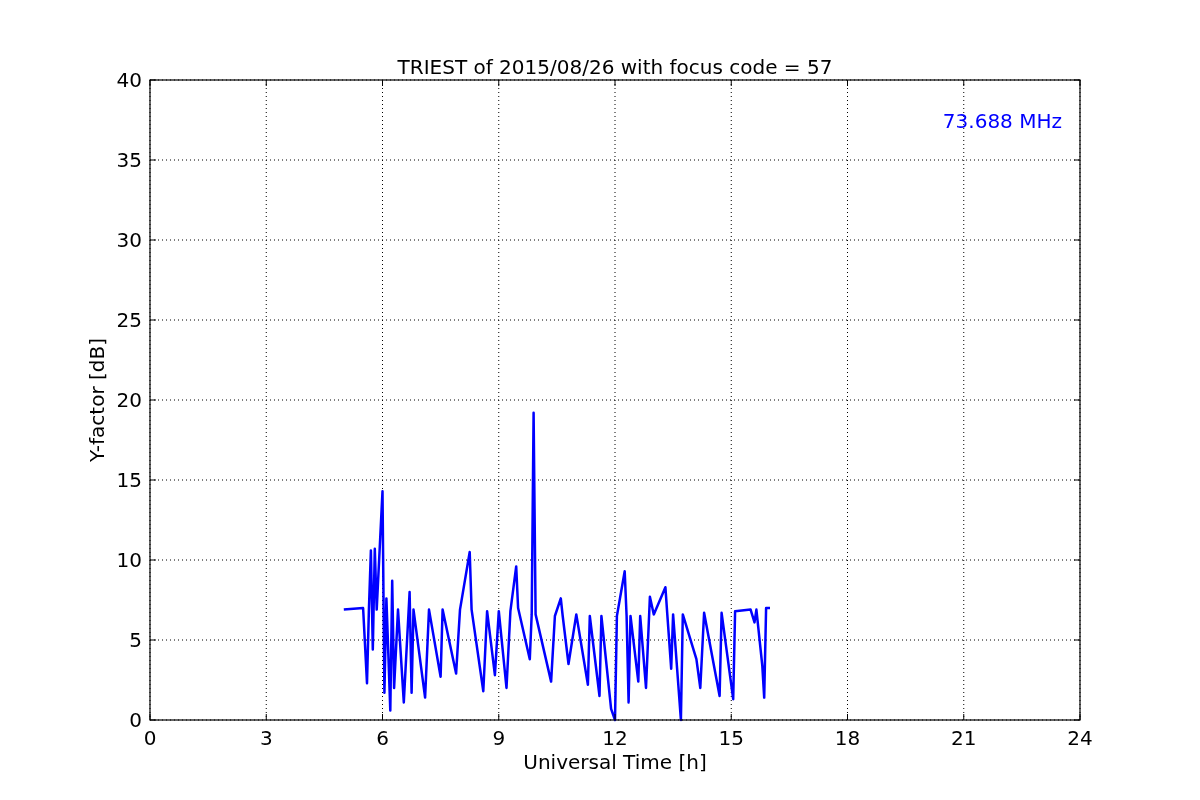 This screenshot has height=800, width=1200. What do you see at coordinates (129, 80) in the screenshot?
I see `y-tick-label: 40` at bounding box center [129, 80].